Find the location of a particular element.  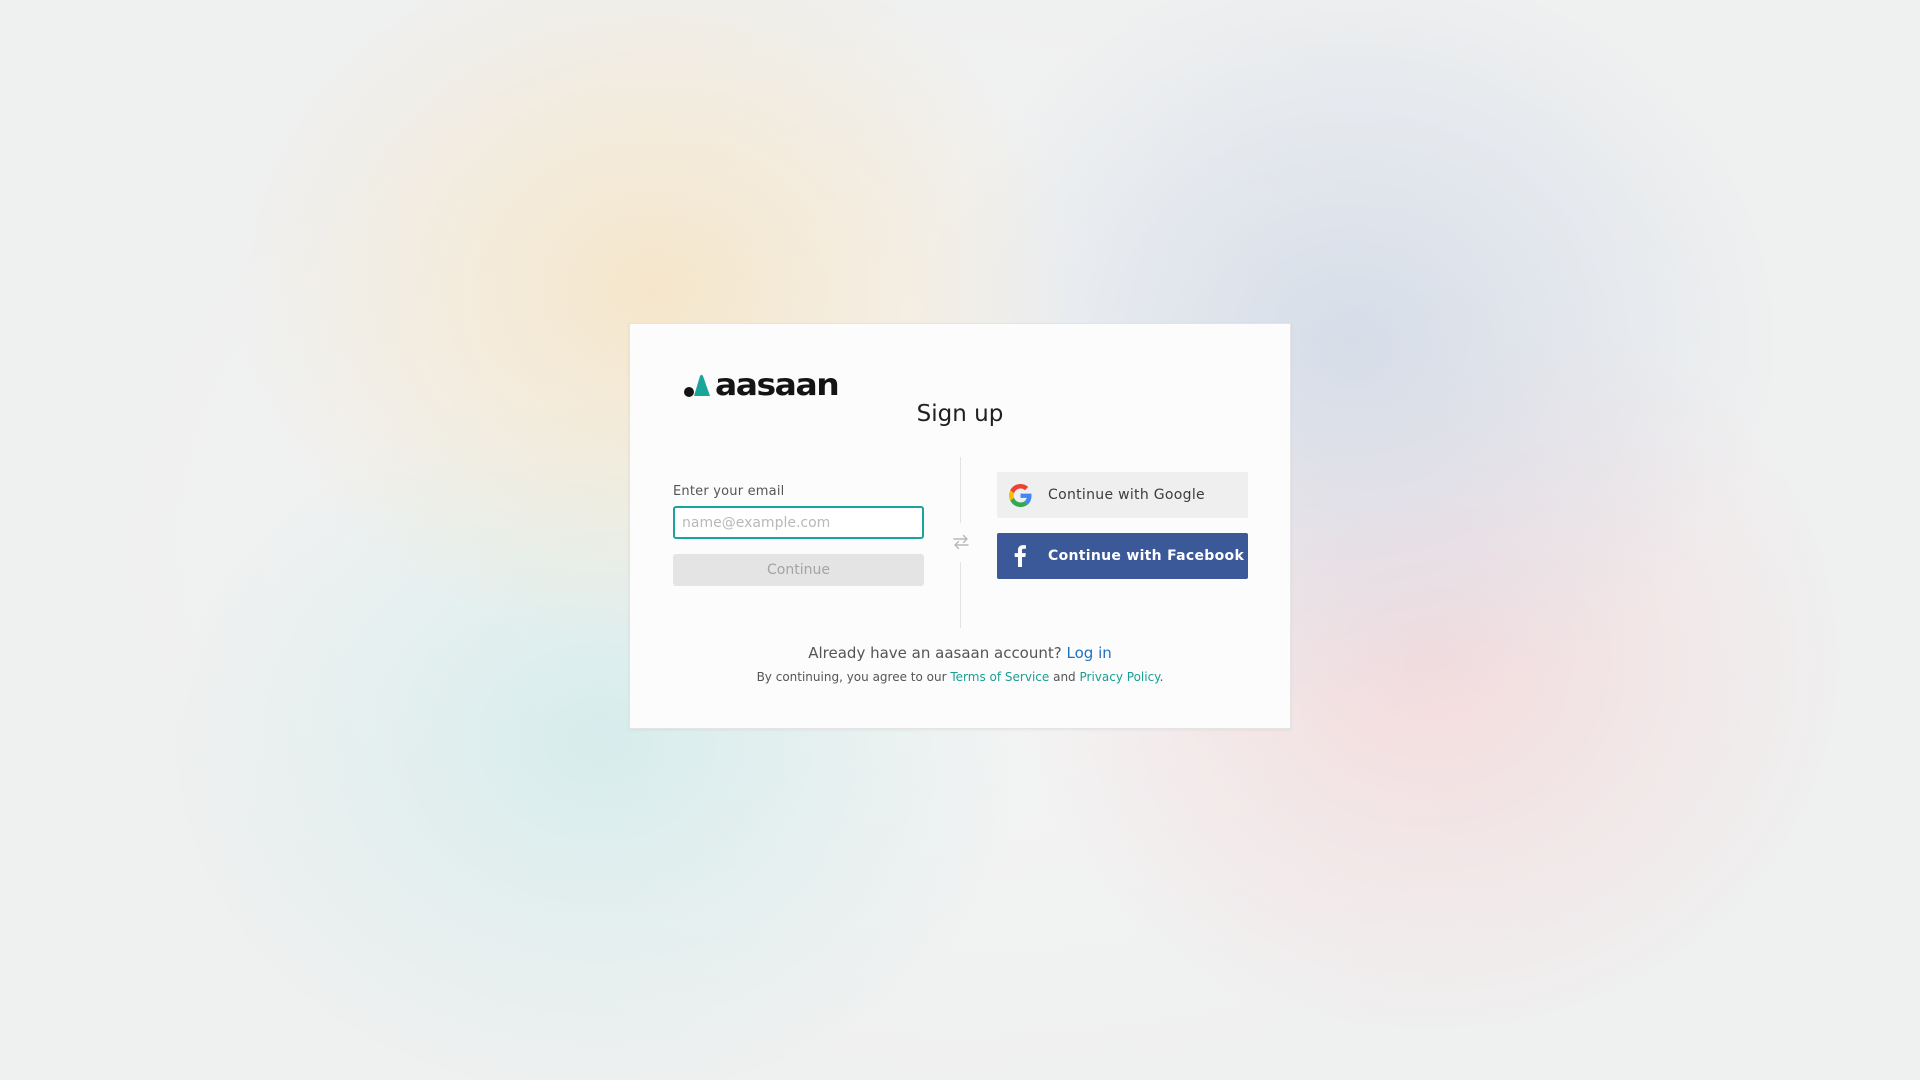

terms-and-text: and is located at coordinates (1064, 677).